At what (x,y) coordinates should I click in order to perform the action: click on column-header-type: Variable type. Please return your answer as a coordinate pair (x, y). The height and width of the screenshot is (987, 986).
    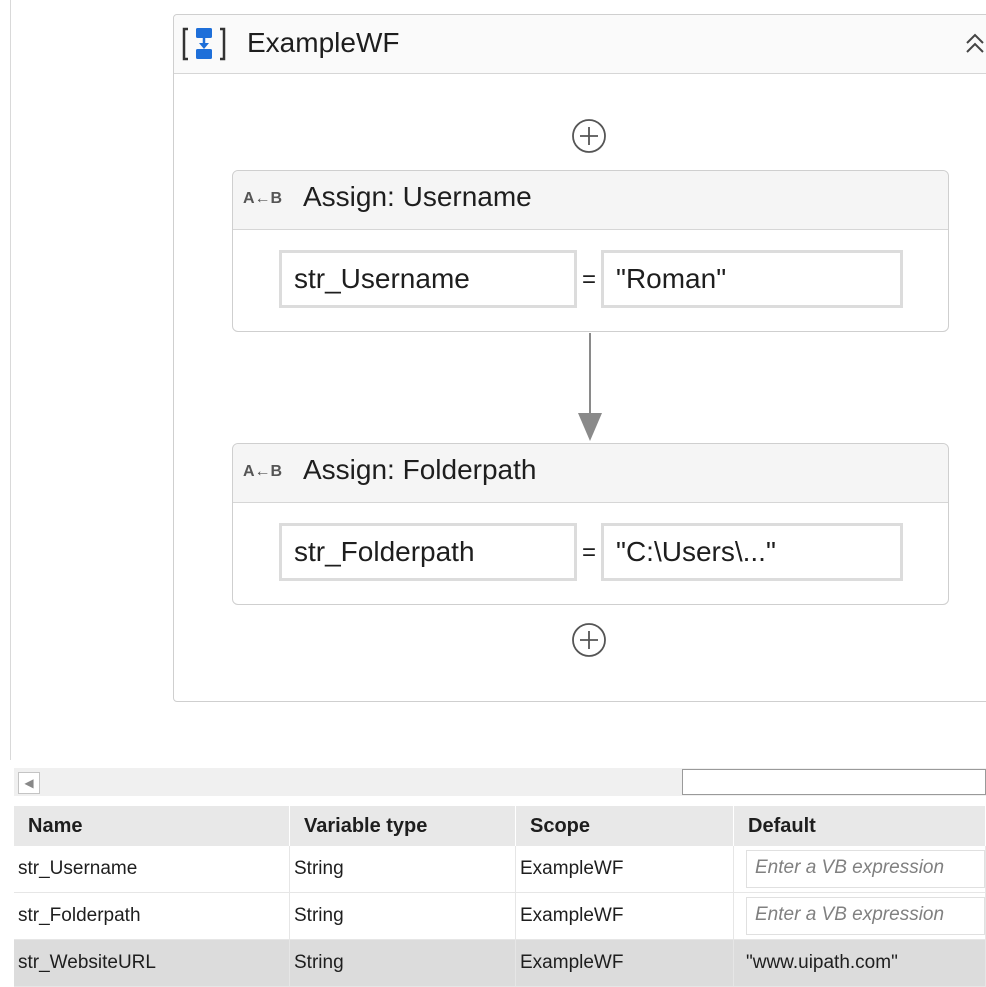
    Looking at the image, I should click on (403, 826).